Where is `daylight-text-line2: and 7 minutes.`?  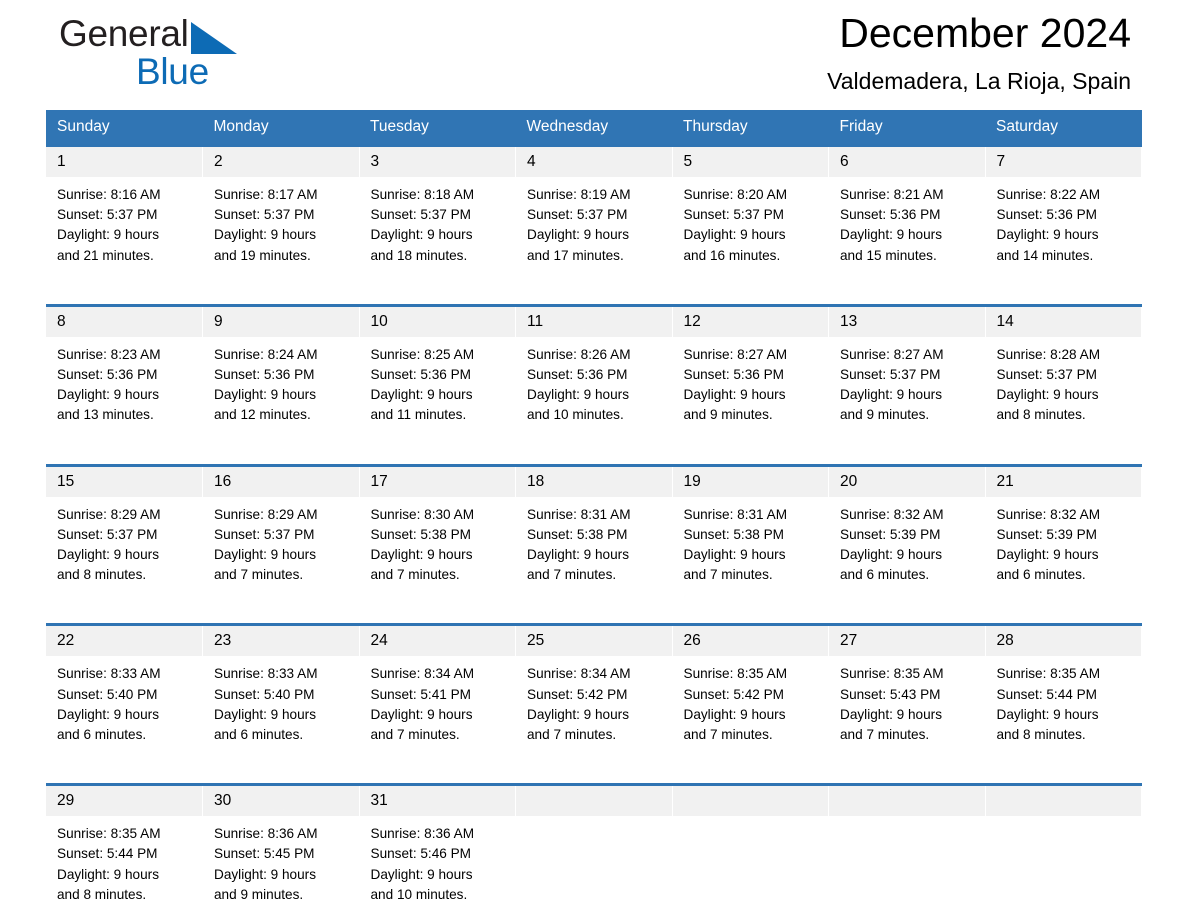
daylight-text-line2: and 7 minutes. is located at coordinates (728, 575).